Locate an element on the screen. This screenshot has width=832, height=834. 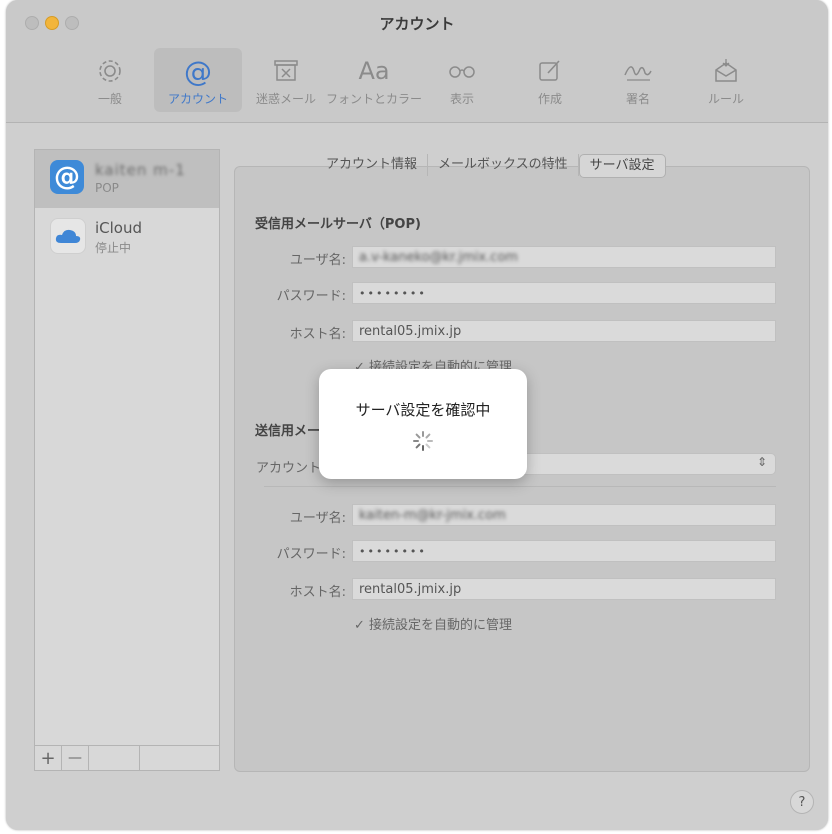
add-account-button: + is located at coordinates (48, 758).